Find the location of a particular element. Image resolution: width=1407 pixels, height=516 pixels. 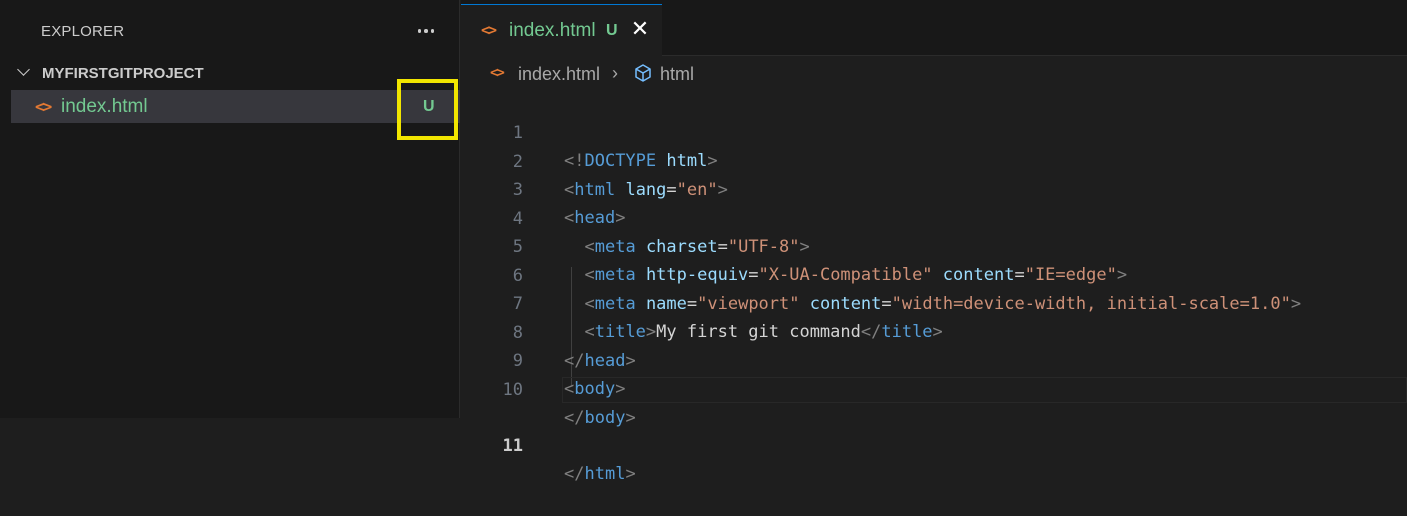

file-tree-item-index-html: <> index.html U is located at coordinates (235, 106).